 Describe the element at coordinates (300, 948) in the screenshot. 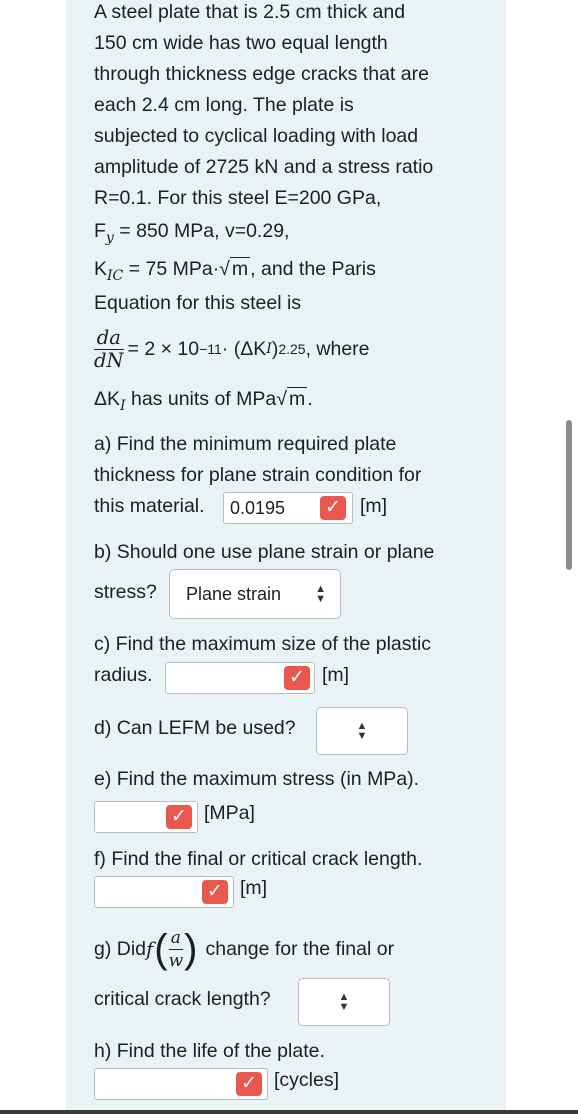

I see `part-g-suffix: change for the final or` at that location.